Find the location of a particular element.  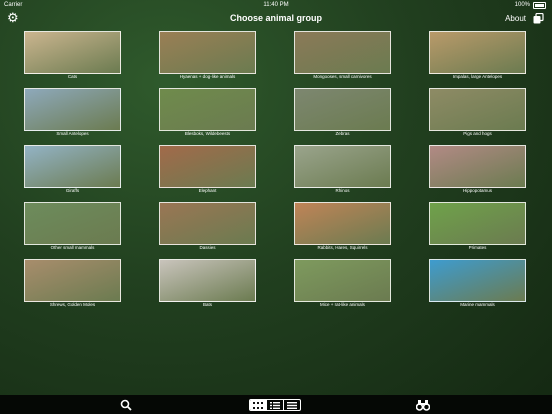

animal-group-tile: Giraffs is located at coordinates (72, 169).